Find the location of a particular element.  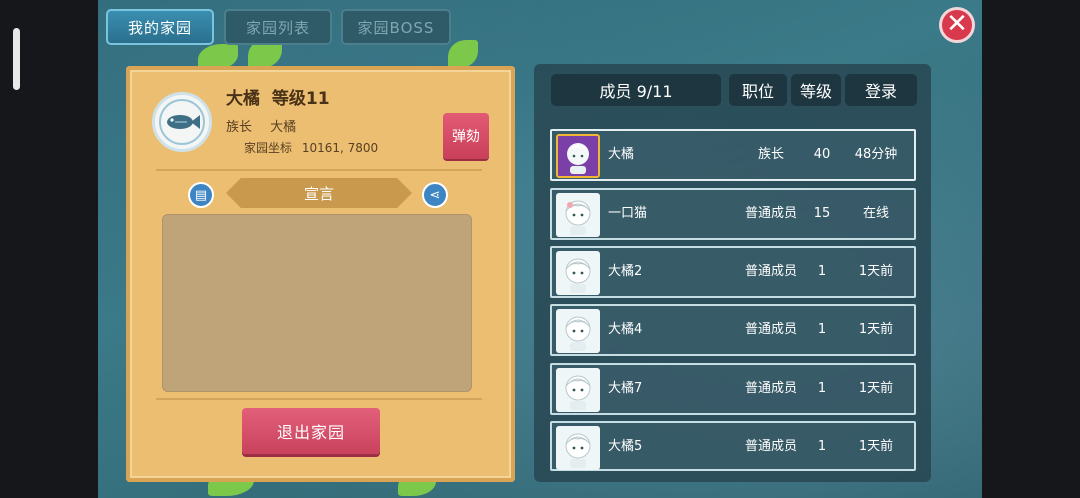

member-name: 一口猫 is located at coordinates (628, 213).